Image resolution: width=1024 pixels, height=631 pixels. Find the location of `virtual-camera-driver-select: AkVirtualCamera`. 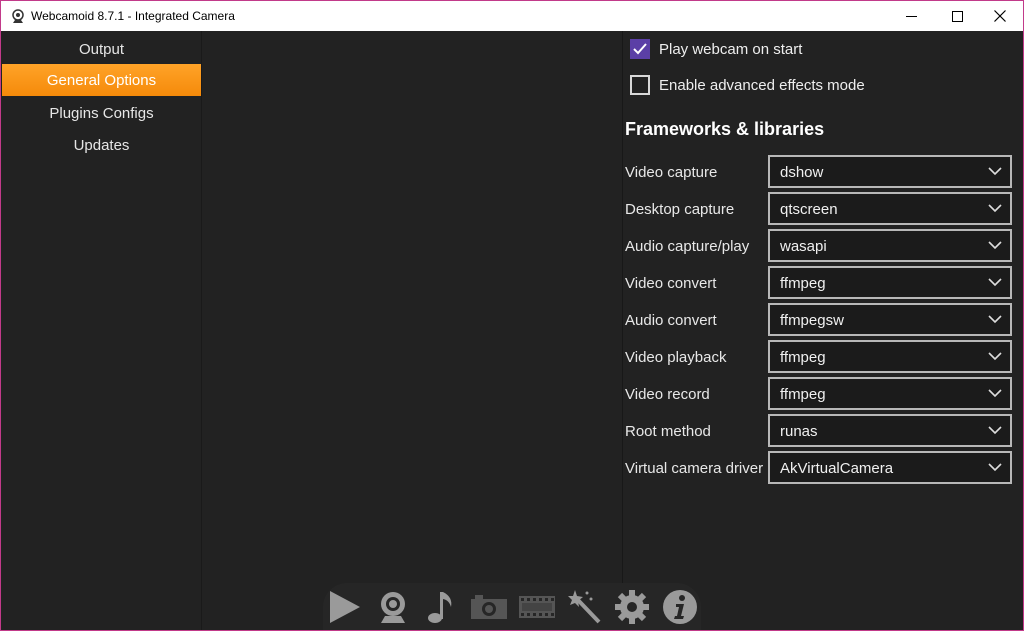

virtual-camera-driver-select: AkVirtualCamera is located at coordinates (890, 467).